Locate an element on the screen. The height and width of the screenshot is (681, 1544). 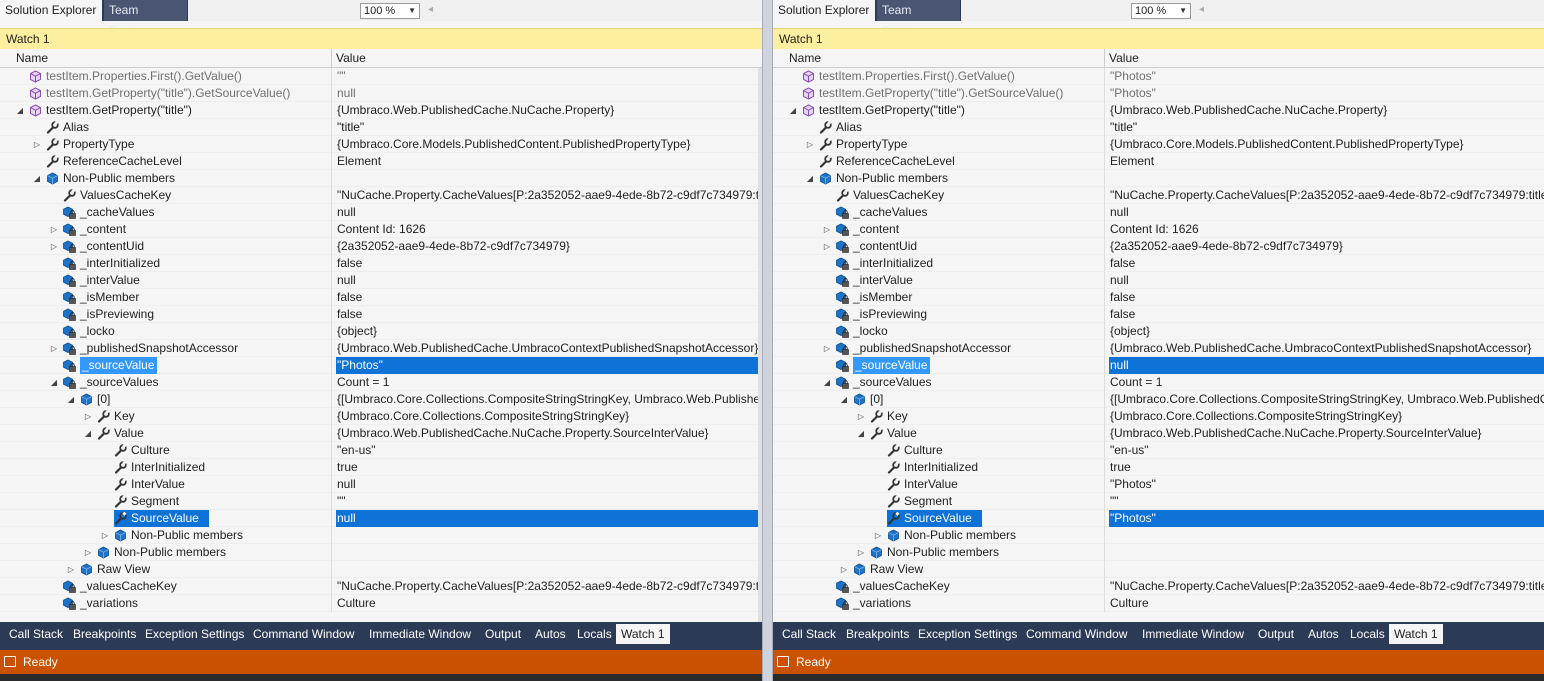
watch-row-ispreviewing: _isPreviewing false is located at coordinates (1158, 314).